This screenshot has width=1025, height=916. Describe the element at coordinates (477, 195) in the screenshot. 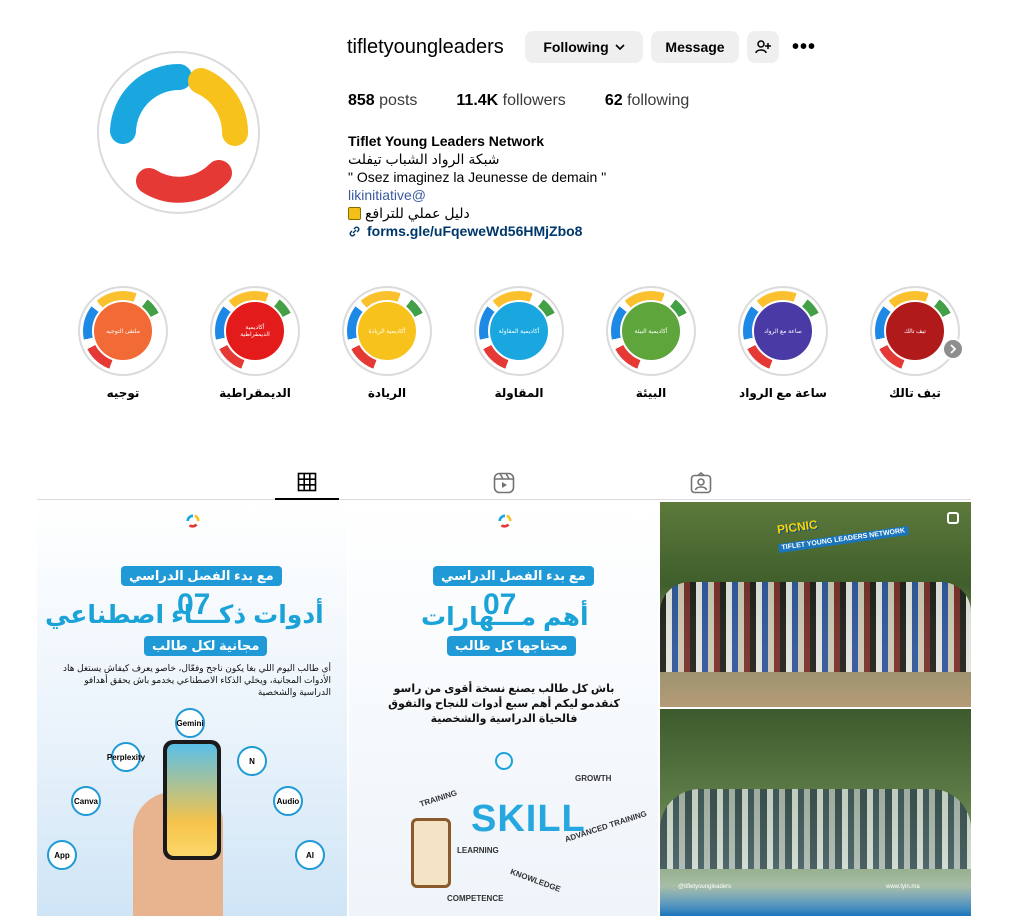

I see `bio-mention: likinitiative@` at that location.